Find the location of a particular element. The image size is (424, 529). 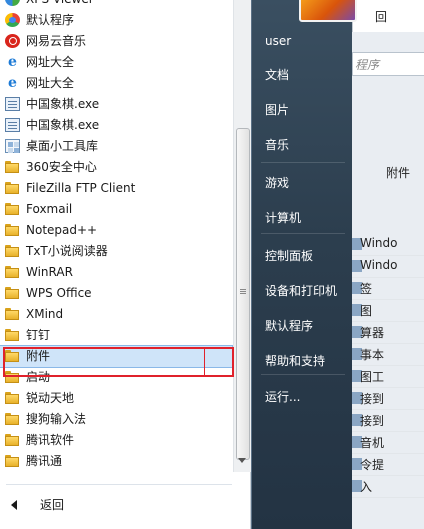

documents-link: 文档 is located at coordinates (308, 75).